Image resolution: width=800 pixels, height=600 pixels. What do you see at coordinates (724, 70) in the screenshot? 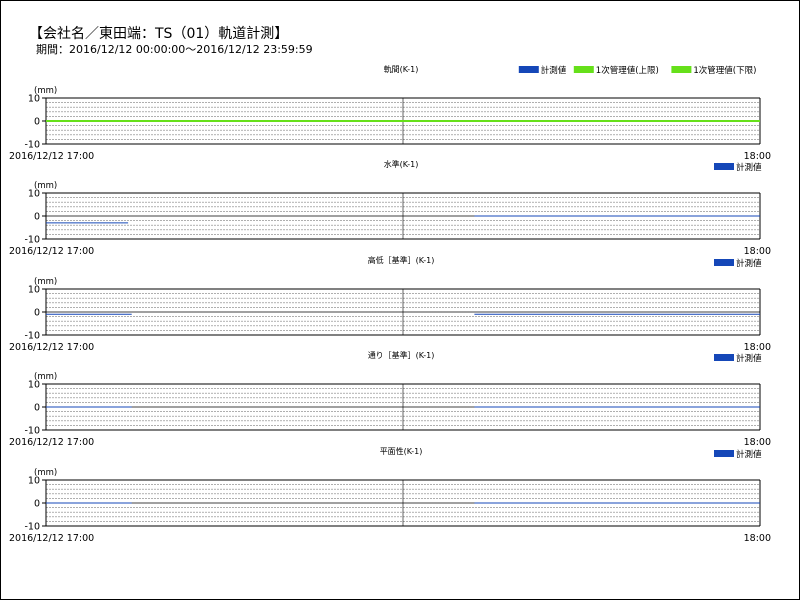
I see `legend-label: 1次管理値(下限)` at bounding box center [724, 70].